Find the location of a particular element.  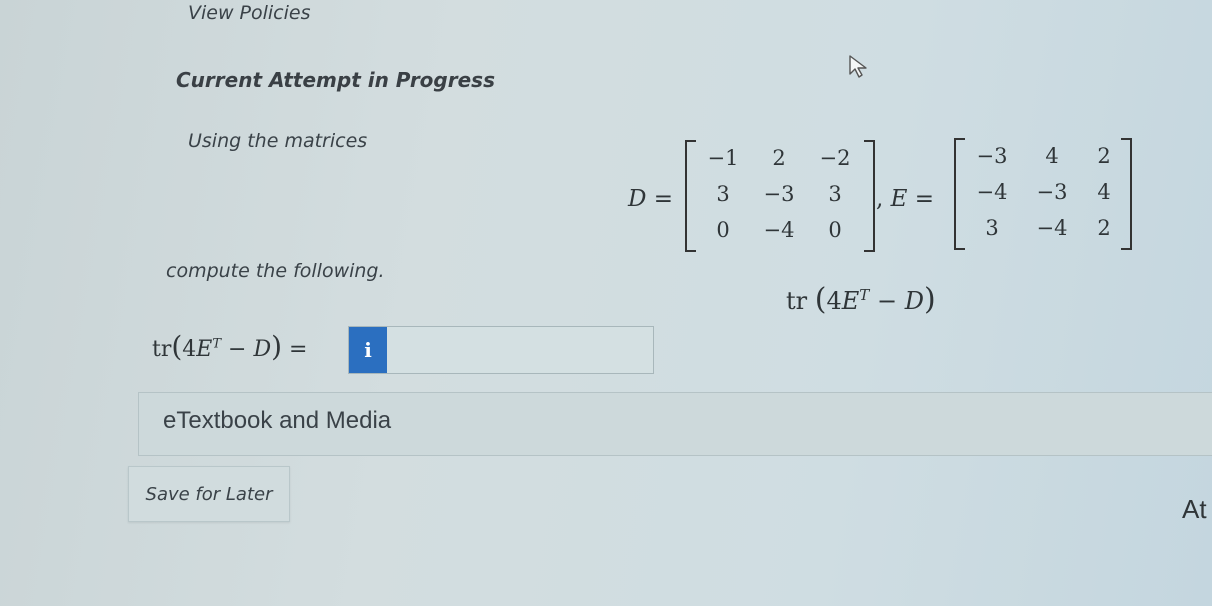

etextbook-media-panel: eTextbook and Media is located at coordinates (675, 424).